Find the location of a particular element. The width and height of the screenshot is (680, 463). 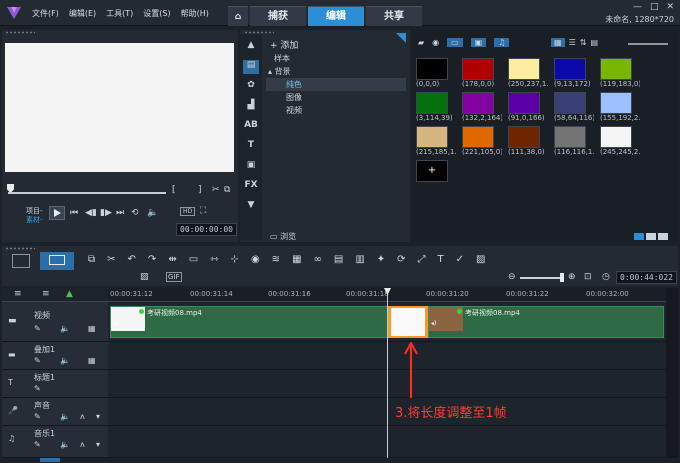

graphic-icon: ▣ is located at coordinates (251, 167).